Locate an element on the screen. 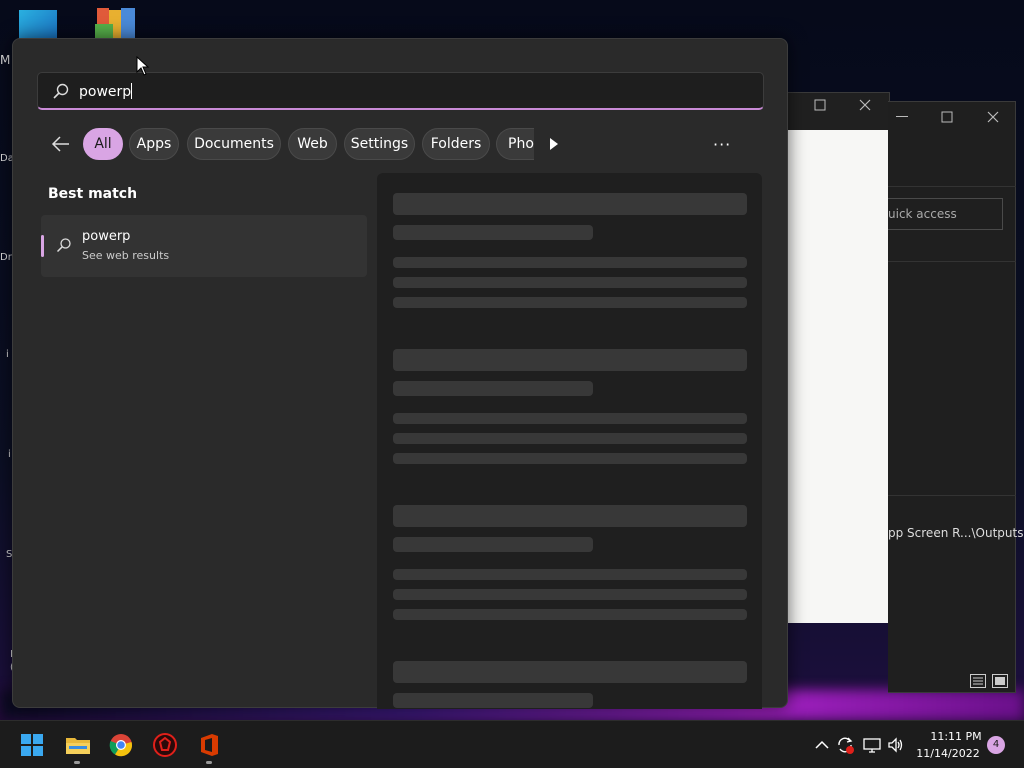  search-input: powerp is located at coordinates (400, 91).